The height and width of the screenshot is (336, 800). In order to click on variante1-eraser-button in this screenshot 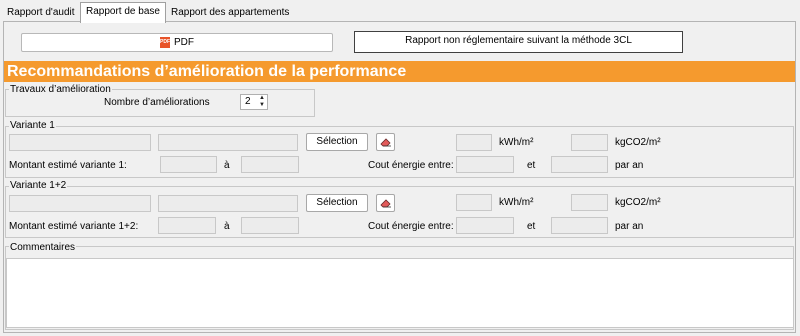, I will do `click(385, 142)`.